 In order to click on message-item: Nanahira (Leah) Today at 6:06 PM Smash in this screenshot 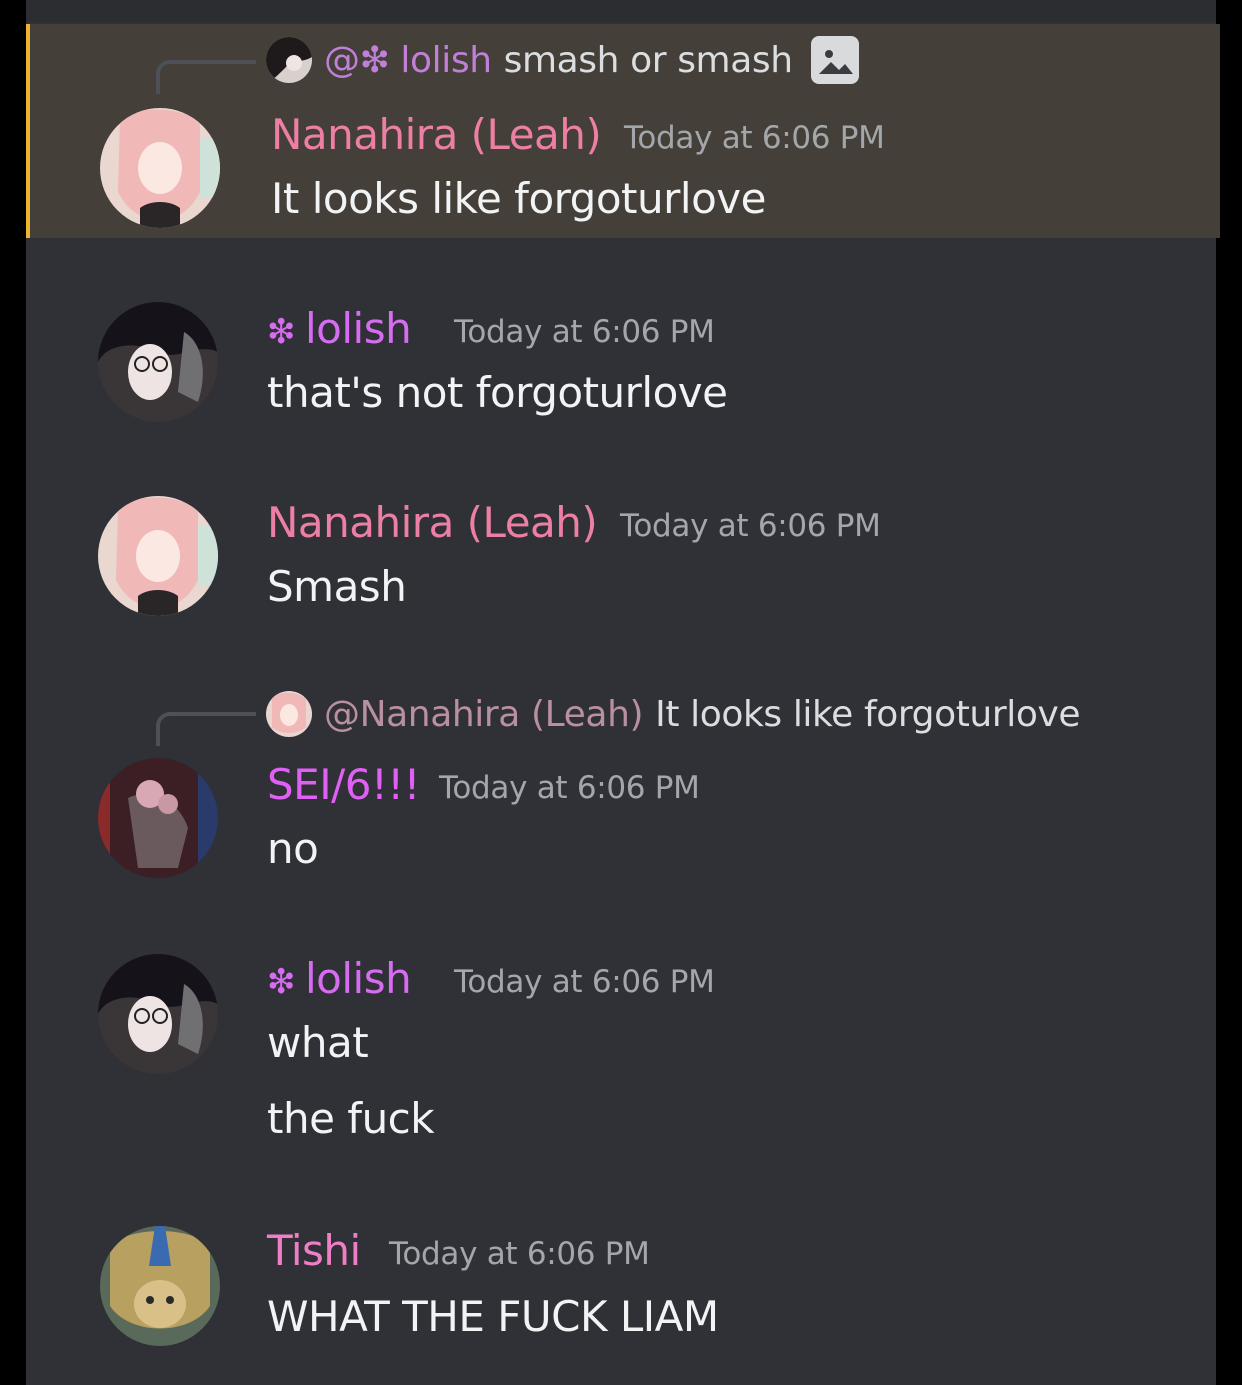, I will do `click(621, 561)`.